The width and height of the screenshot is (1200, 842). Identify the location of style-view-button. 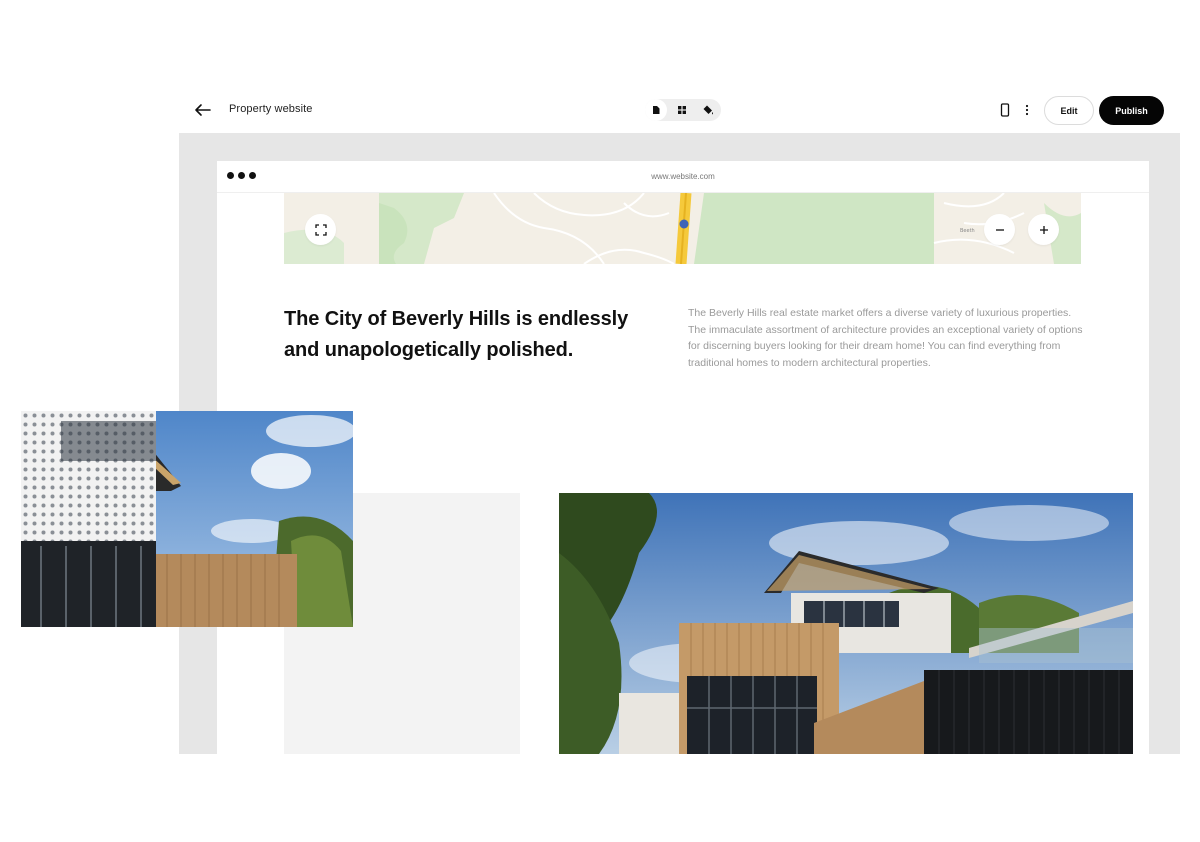
(708, 110).